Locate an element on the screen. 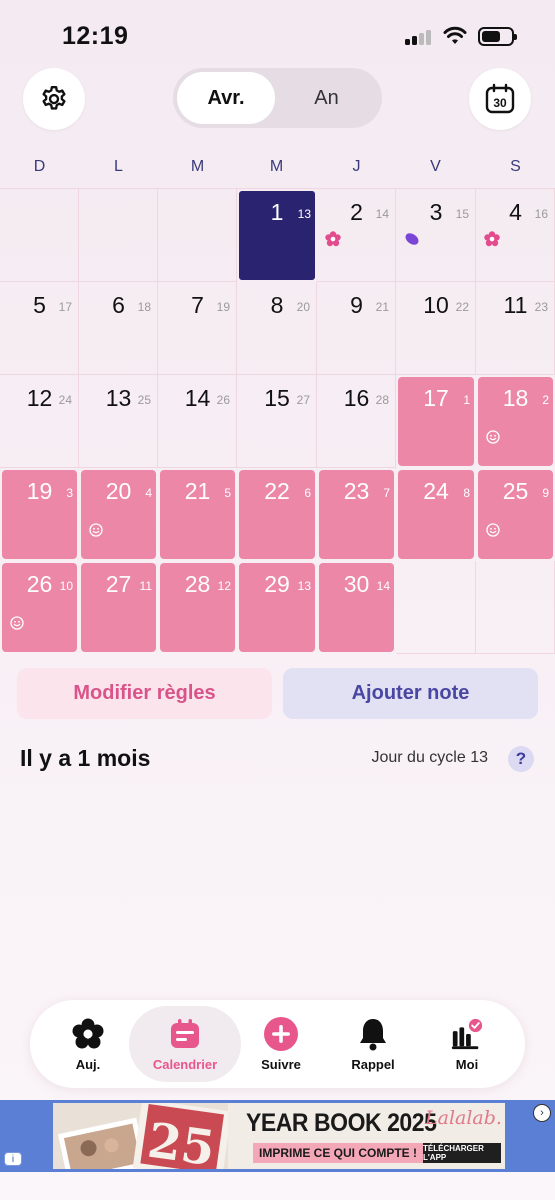 This screenshot has height=1200, width=555. ad-photo-number: 25 is located at coordinates (181, 1141).